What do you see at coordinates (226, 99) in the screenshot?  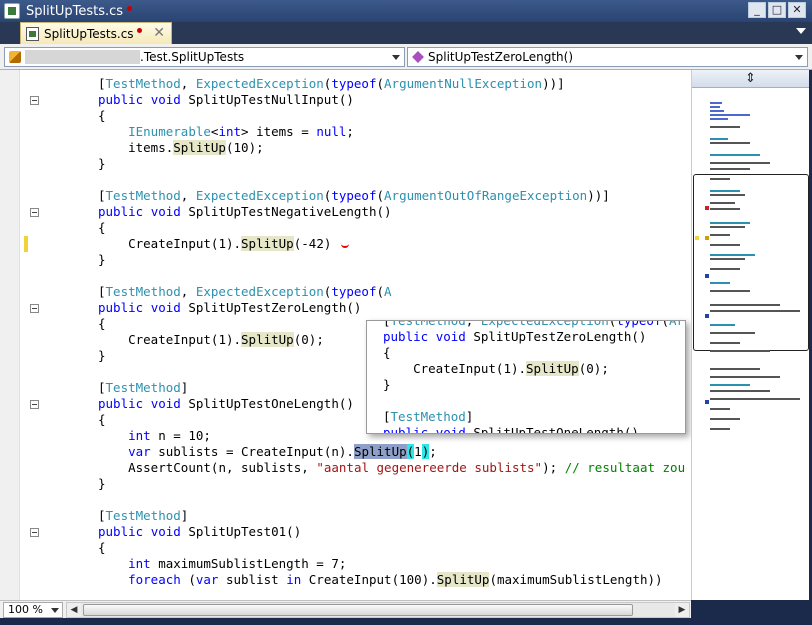 I see `code-text: public void SplitUpTestNullInput()` at bounding box center [226, 99].